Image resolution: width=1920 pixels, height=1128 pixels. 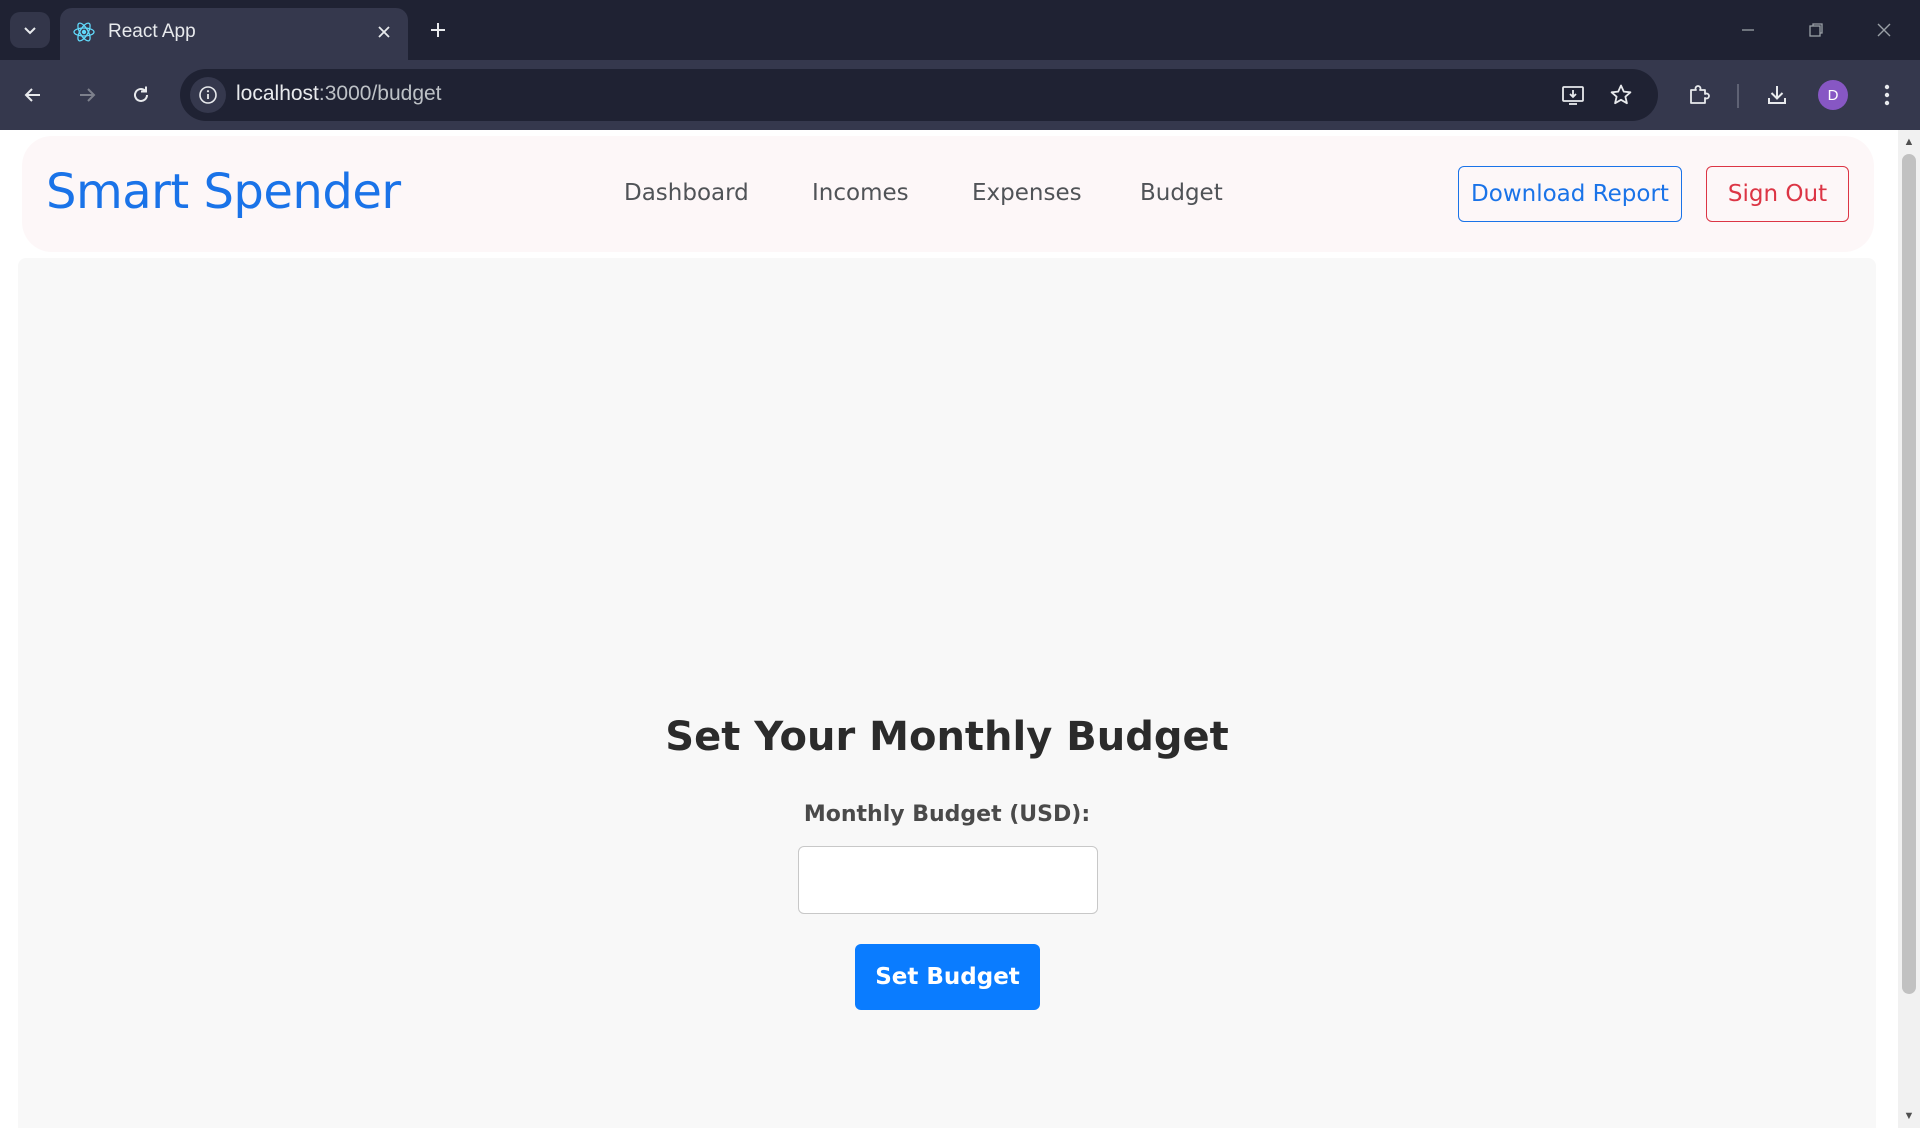 I want to click on nav-link-expenses: Expenses, so click(x=1027, y=193).